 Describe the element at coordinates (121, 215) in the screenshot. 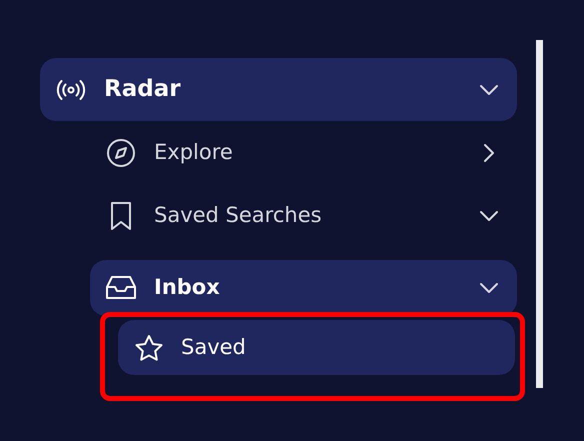

I see `bookmark-icon` at that location.